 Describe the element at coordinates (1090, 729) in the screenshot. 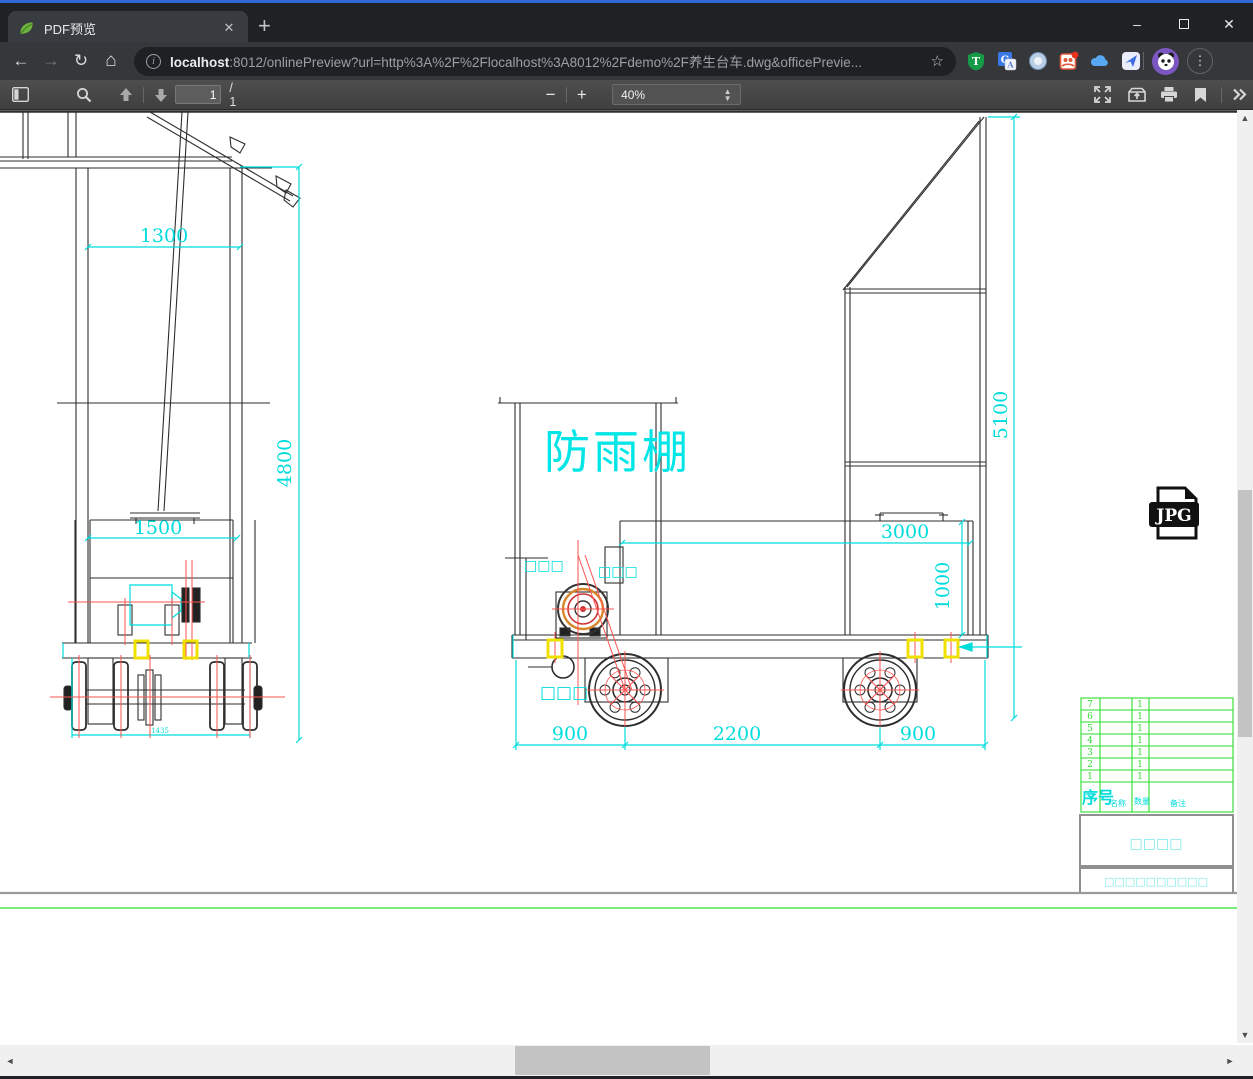

I see `svg-text: 5` at that location.